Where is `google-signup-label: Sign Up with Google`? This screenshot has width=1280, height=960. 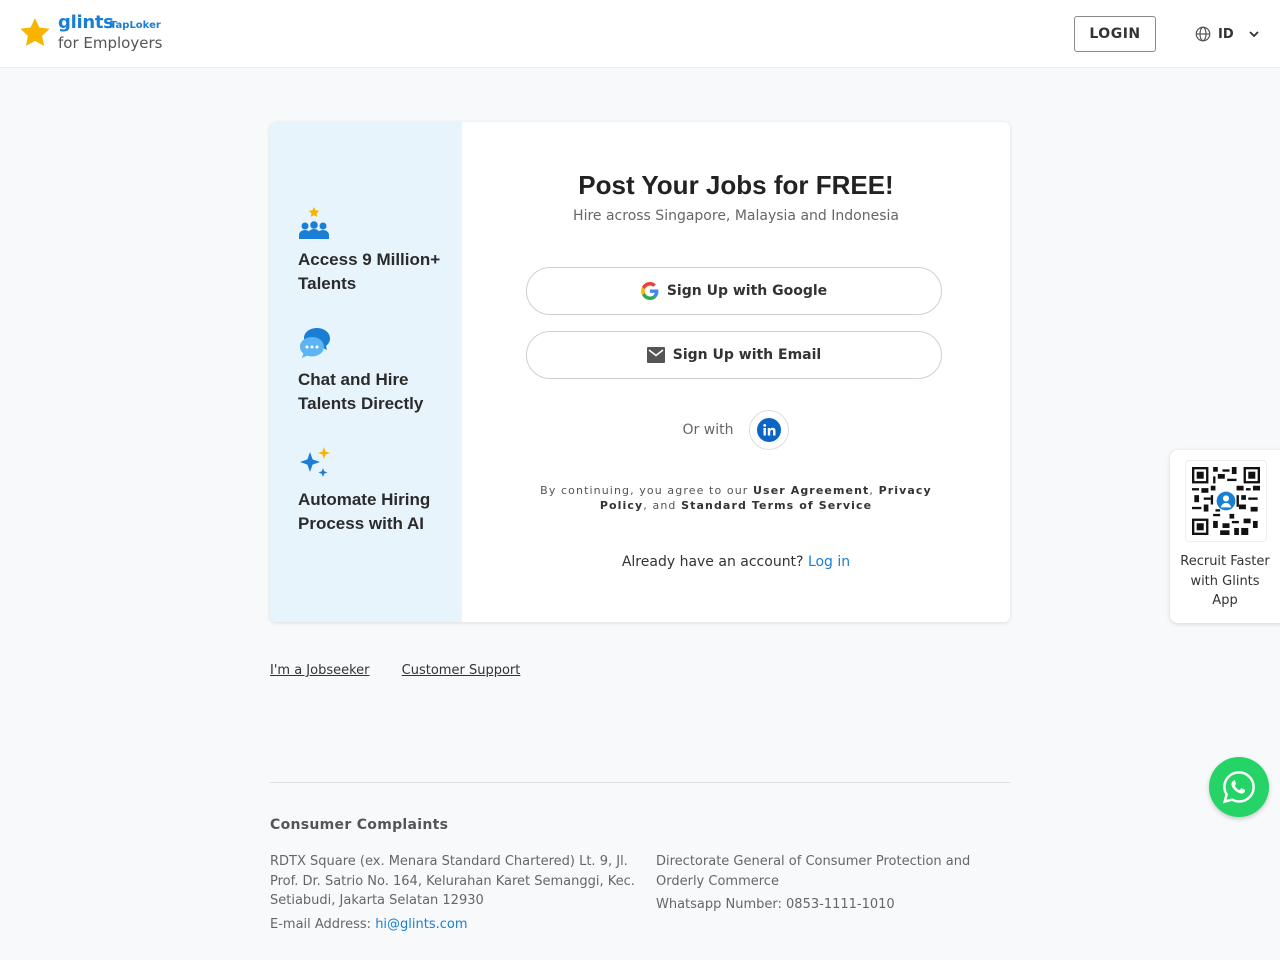
google-signup-label: Sign Up with Google is located at coordinates (747, 291).